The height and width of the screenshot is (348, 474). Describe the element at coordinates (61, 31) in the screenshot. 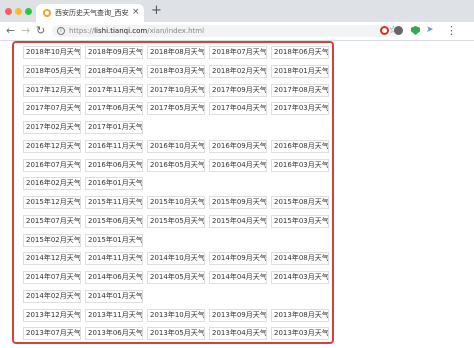

I see `info-icon: i` at that location.